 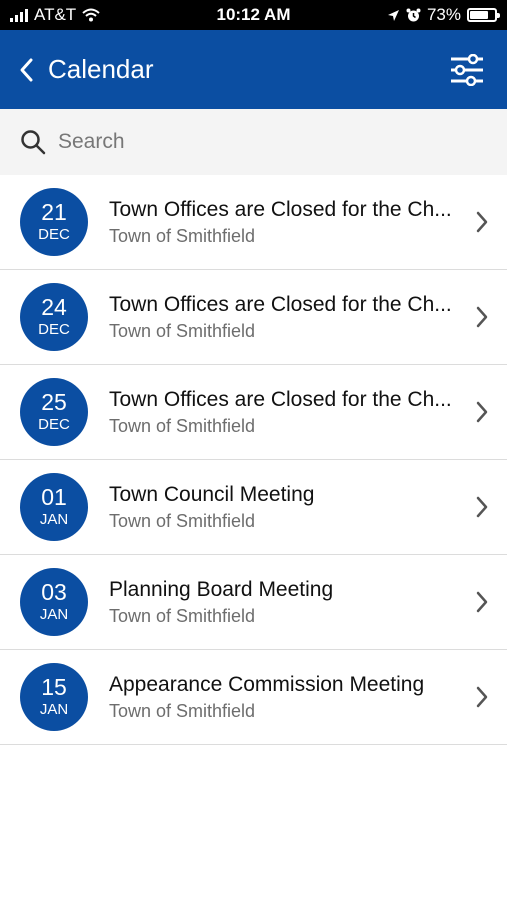 I want to click on date-badge: 21 DEC, so click(x=54, y=222).